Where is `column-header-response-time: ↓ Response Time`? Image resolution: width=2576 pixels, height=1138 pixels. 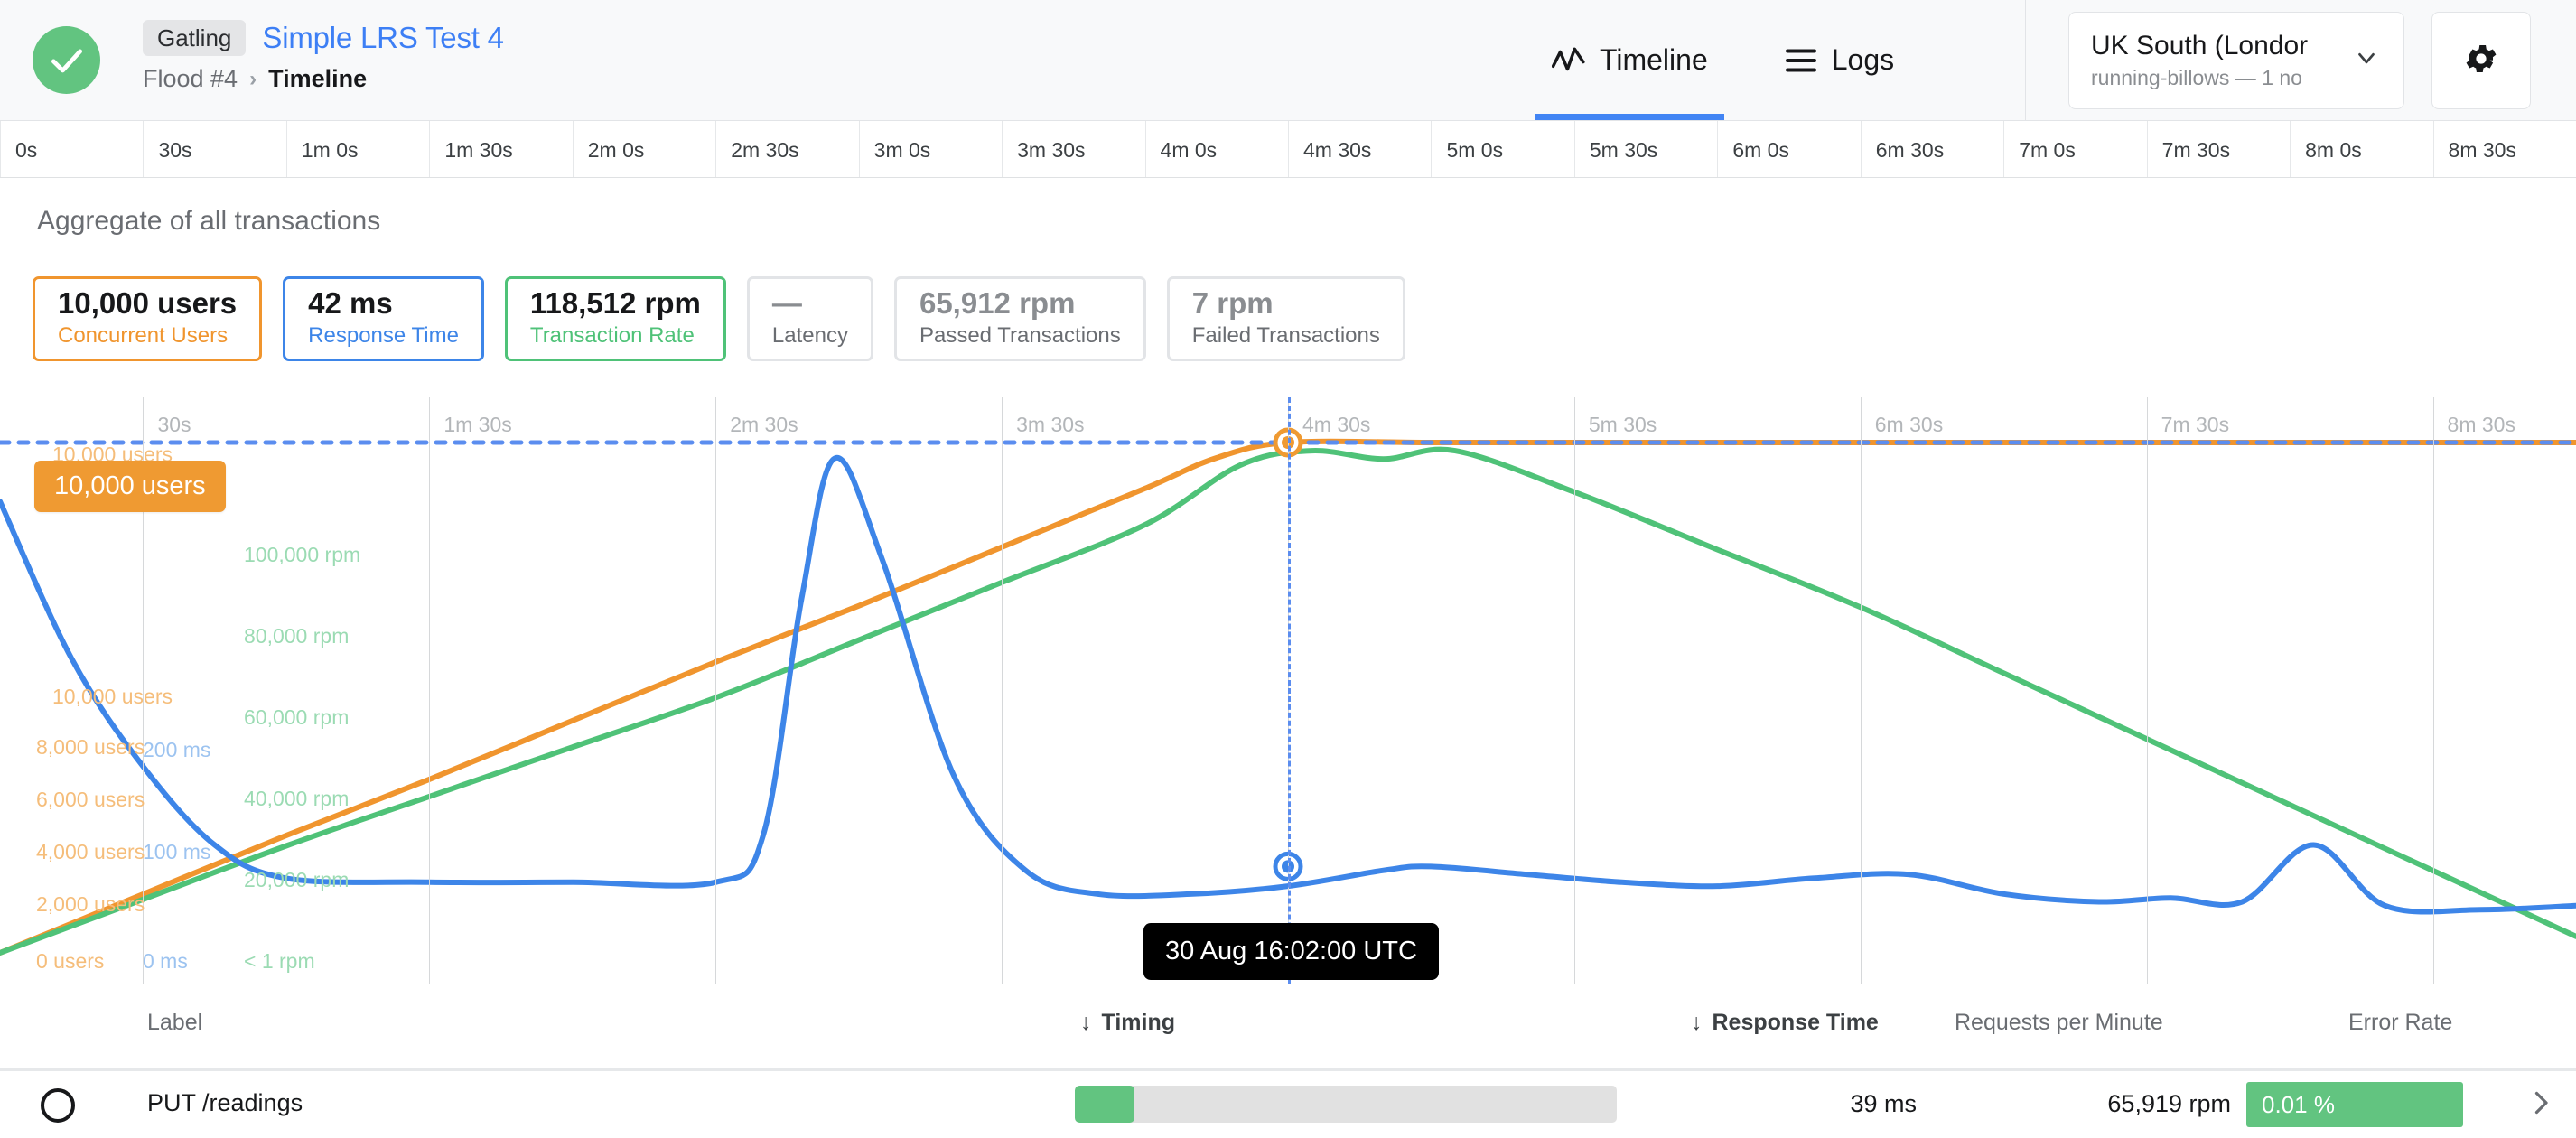 column-header-response-time: ↓ Response Time is located at coordinates (1785, 1023).